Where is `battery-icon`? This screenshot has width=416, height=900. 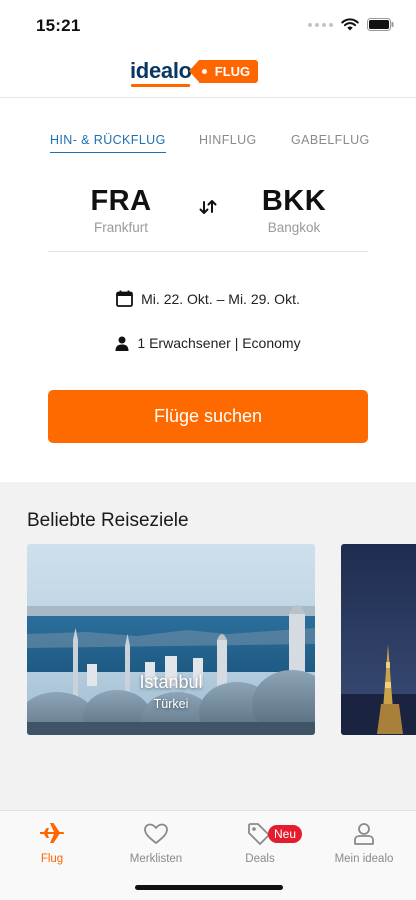 battery-icon is located at coordinates (380, 24).